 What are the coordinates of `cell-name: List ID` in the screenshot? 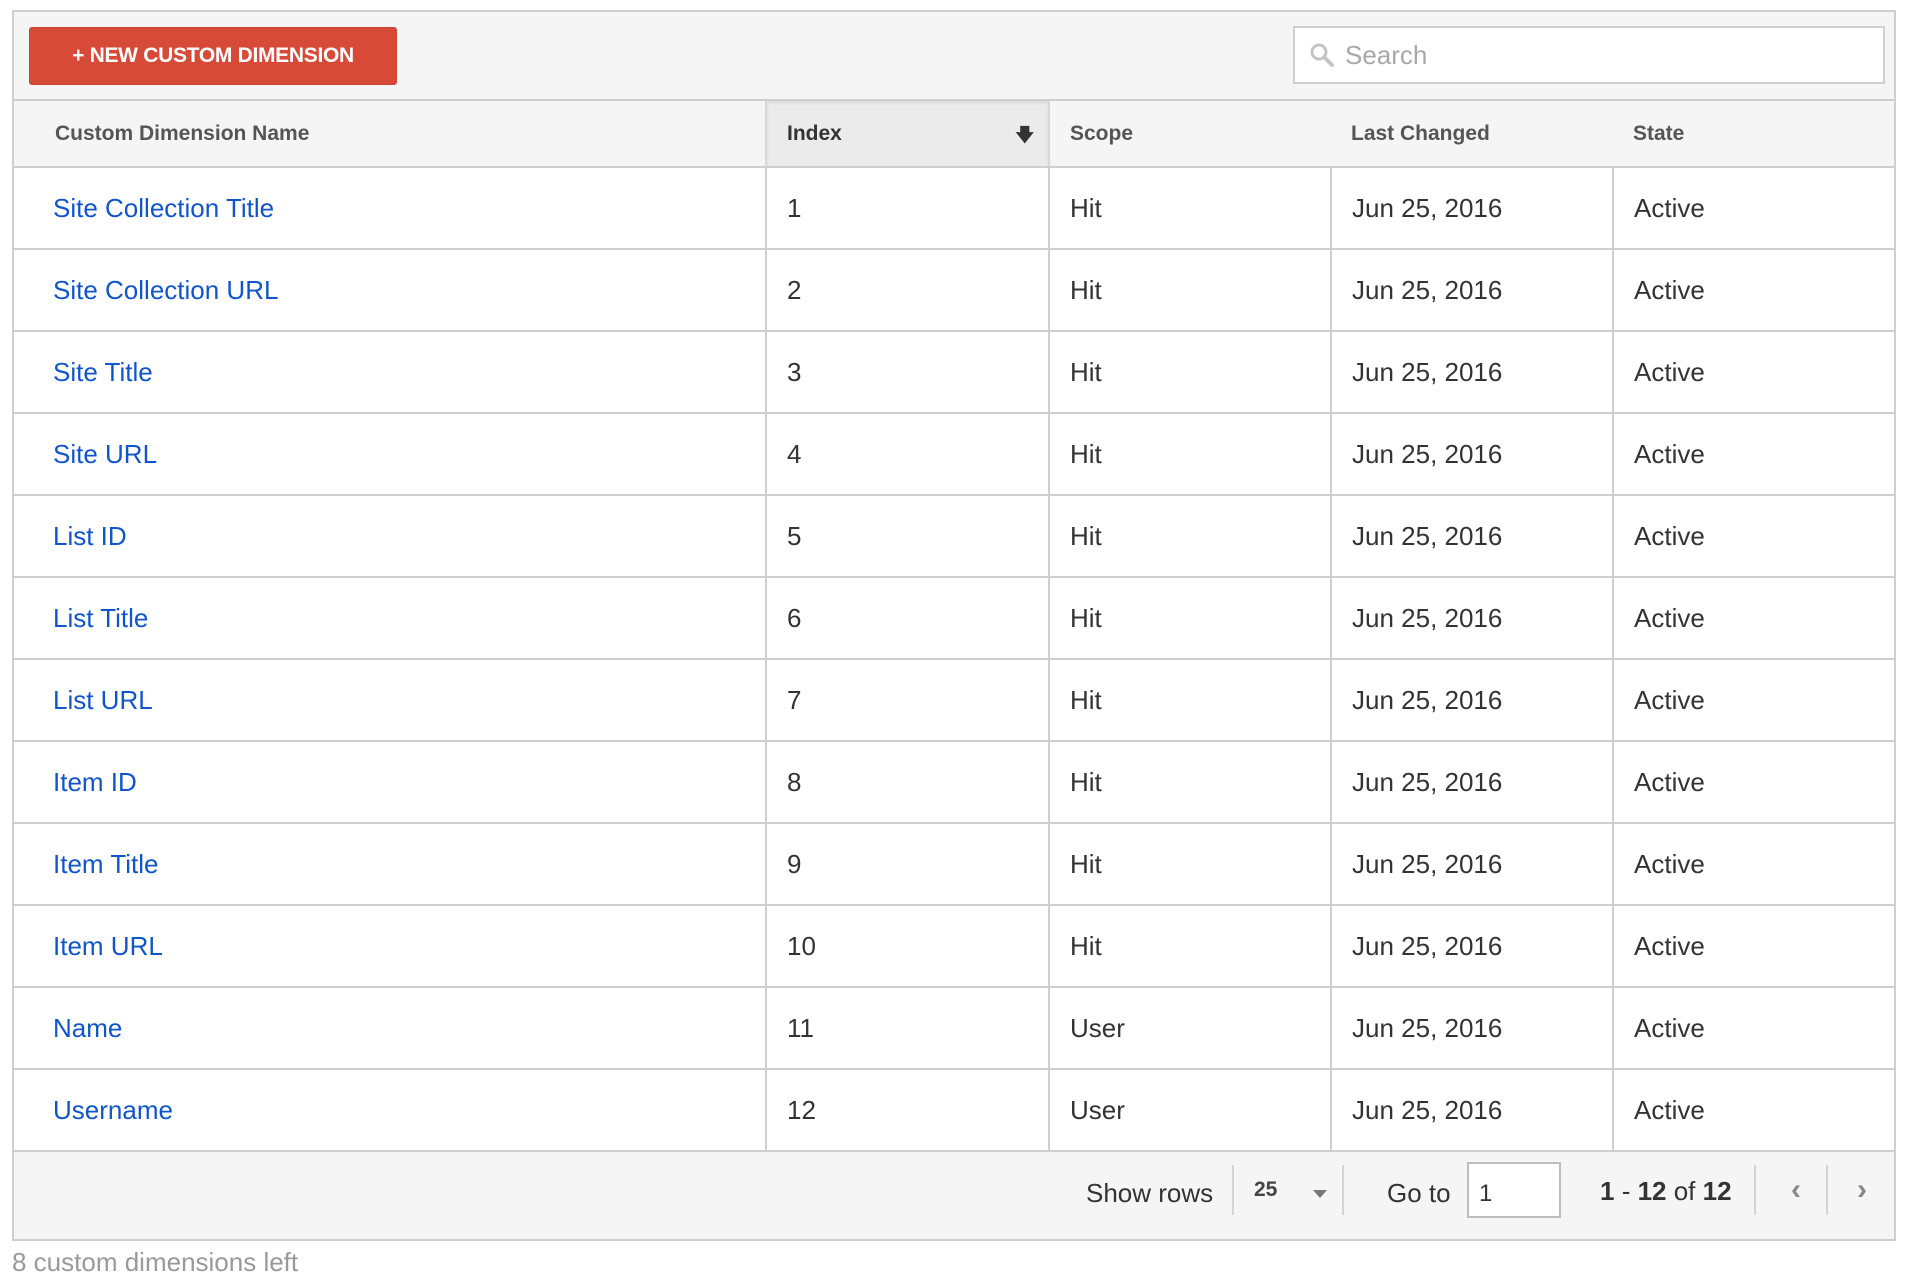 It's located at (390, 536).